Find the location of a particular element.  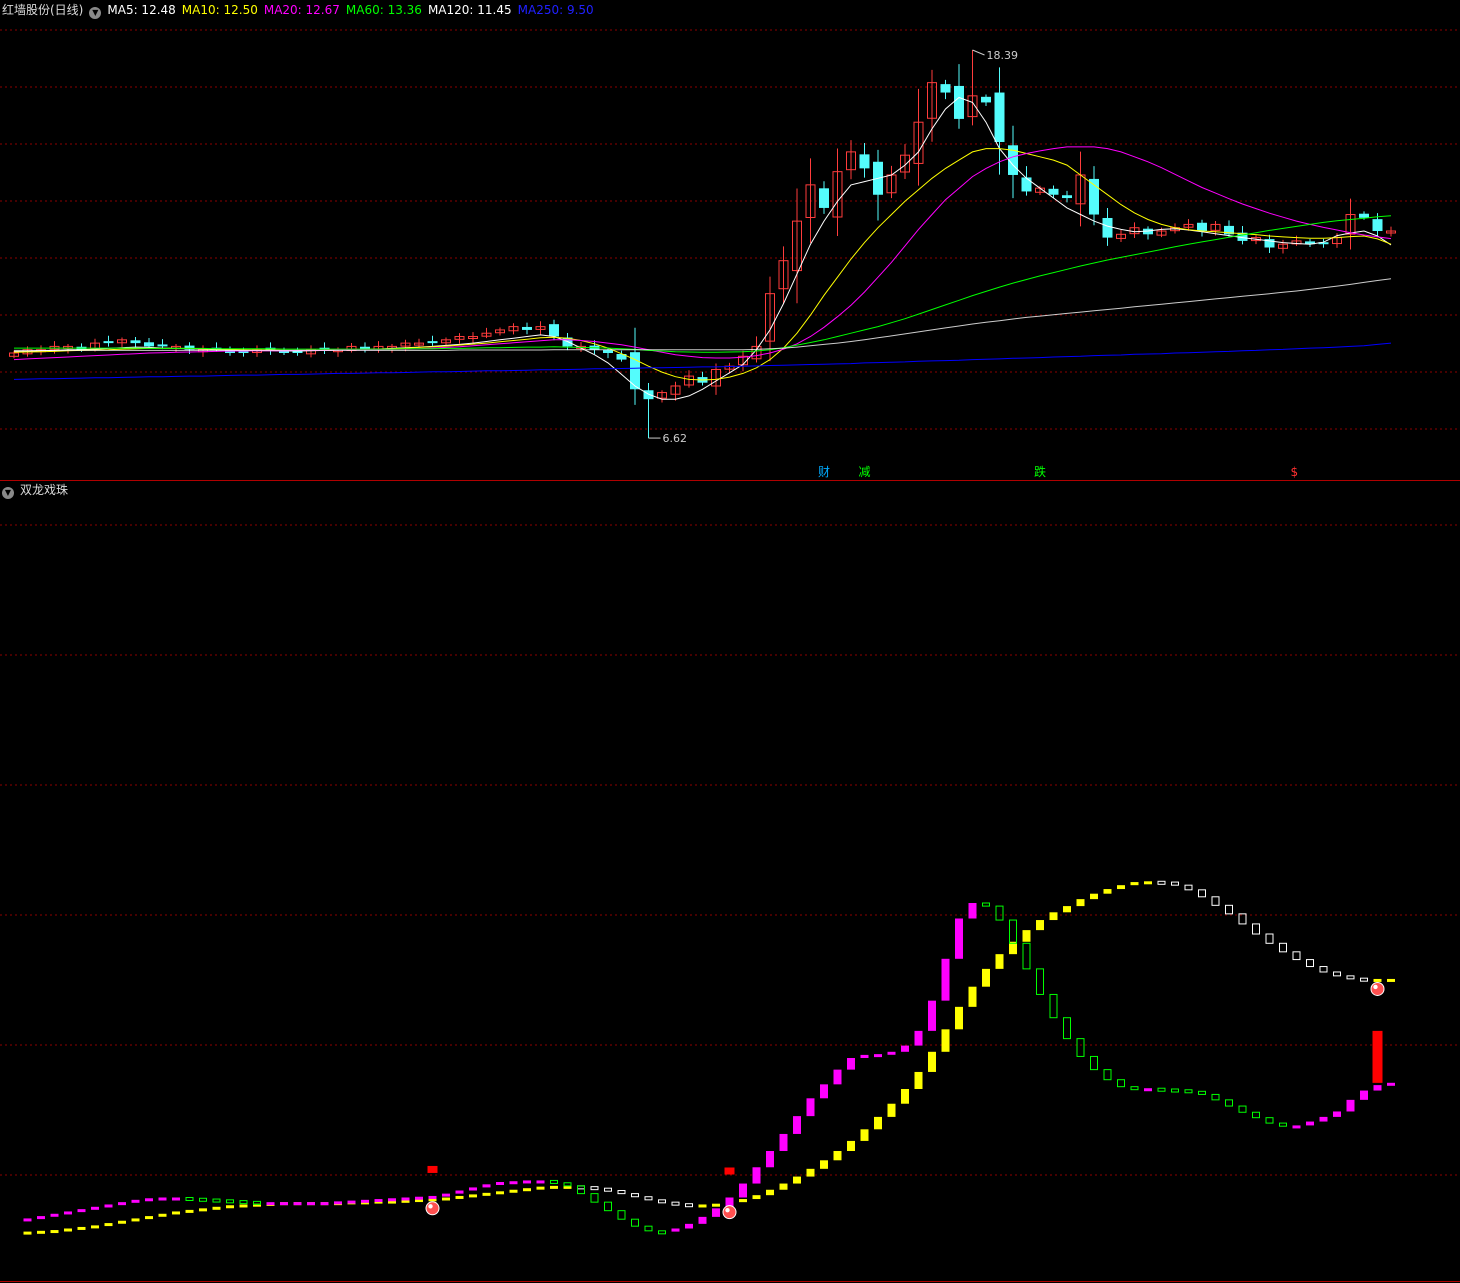

signal-marker: $ is located at coordinates (1294, 472).